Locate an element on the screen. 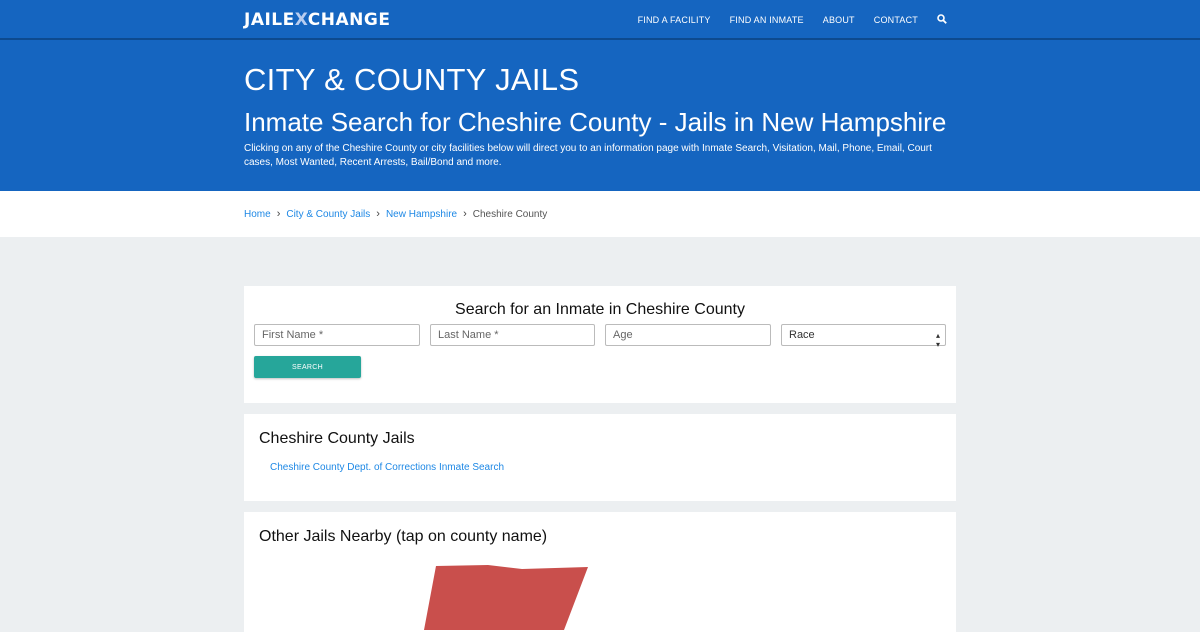  nav-about: ABOUT is located at coordinates (839, 20).